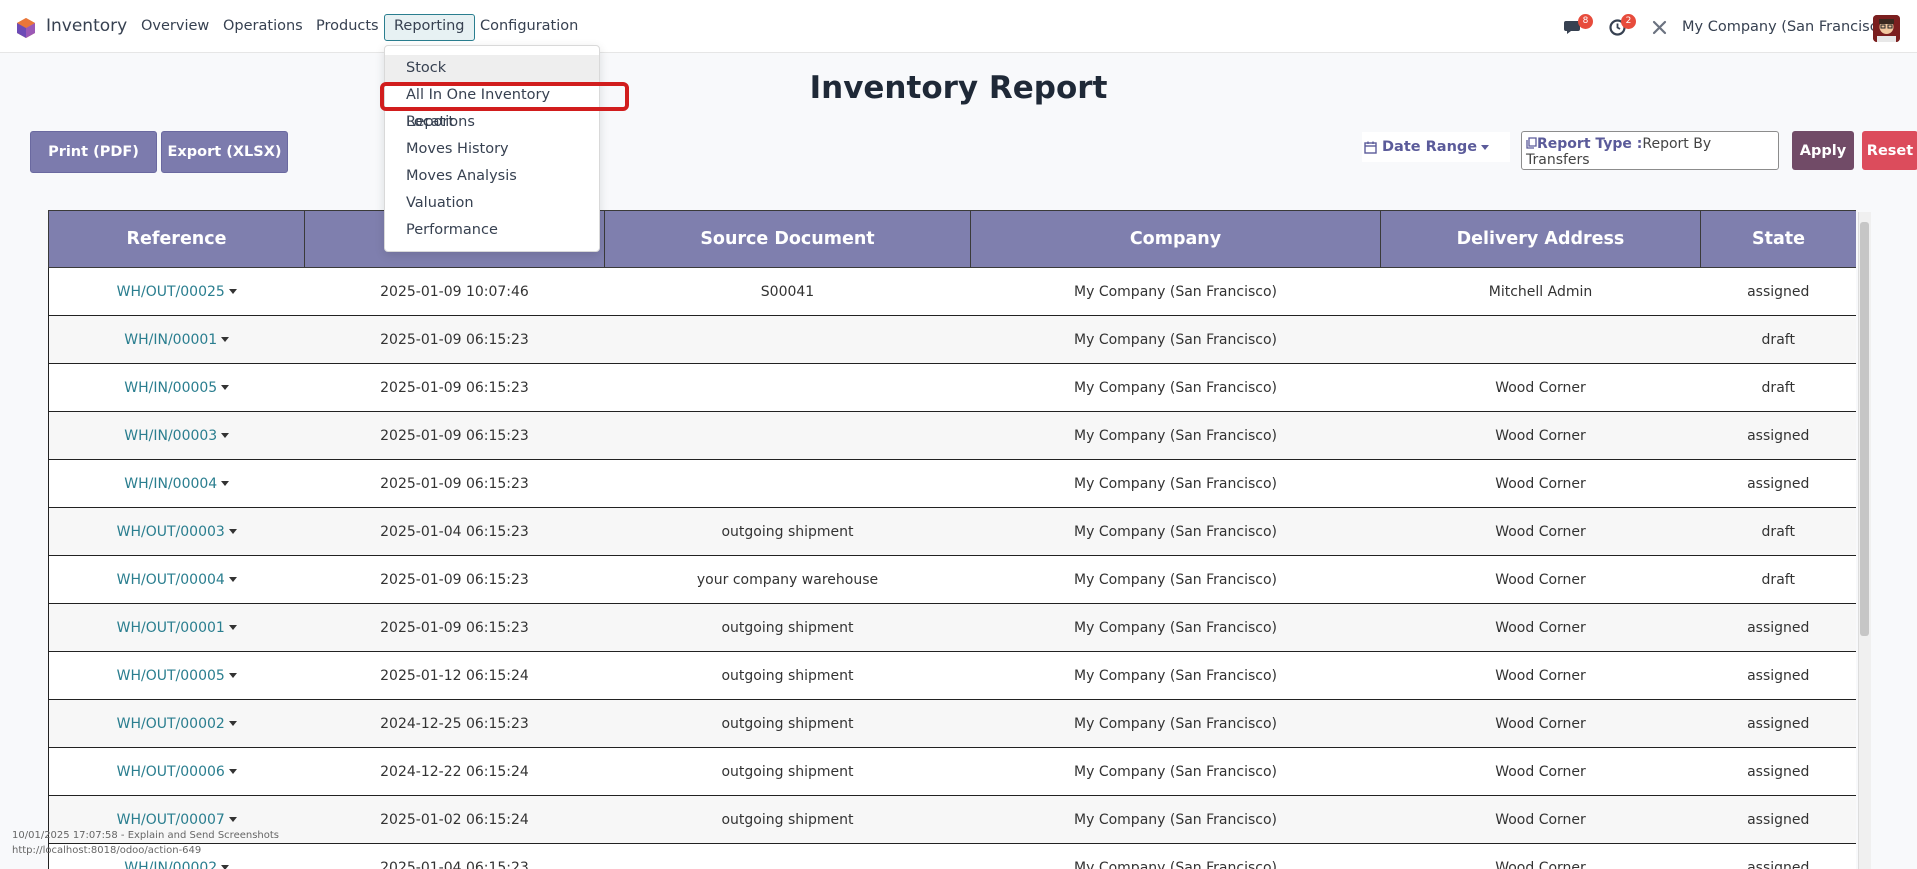  I want to click on app-name: Inventory, so click(86, 26).